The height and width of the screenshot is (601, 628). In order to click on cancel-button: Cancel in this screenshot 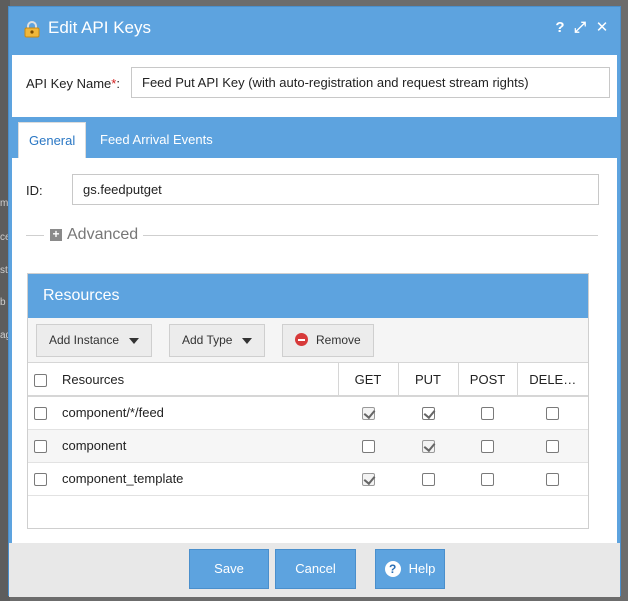, I will do `click(315, 569)`.